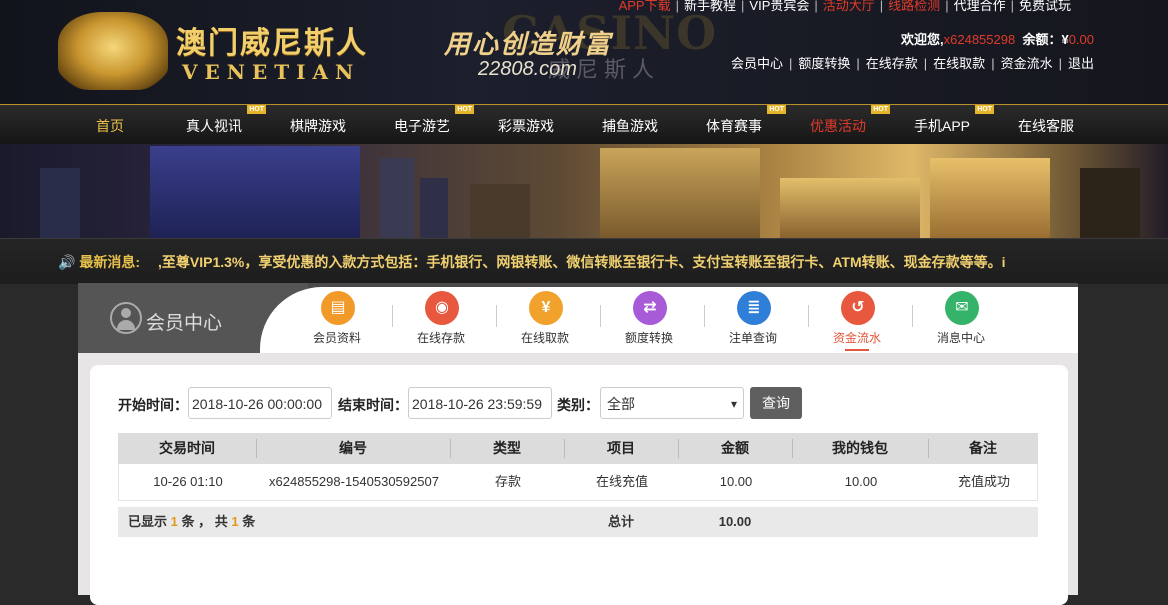 This screenshot has height=605, width=1168. I want to click on nav-label: 棋牌游戏, so click(318, 126).